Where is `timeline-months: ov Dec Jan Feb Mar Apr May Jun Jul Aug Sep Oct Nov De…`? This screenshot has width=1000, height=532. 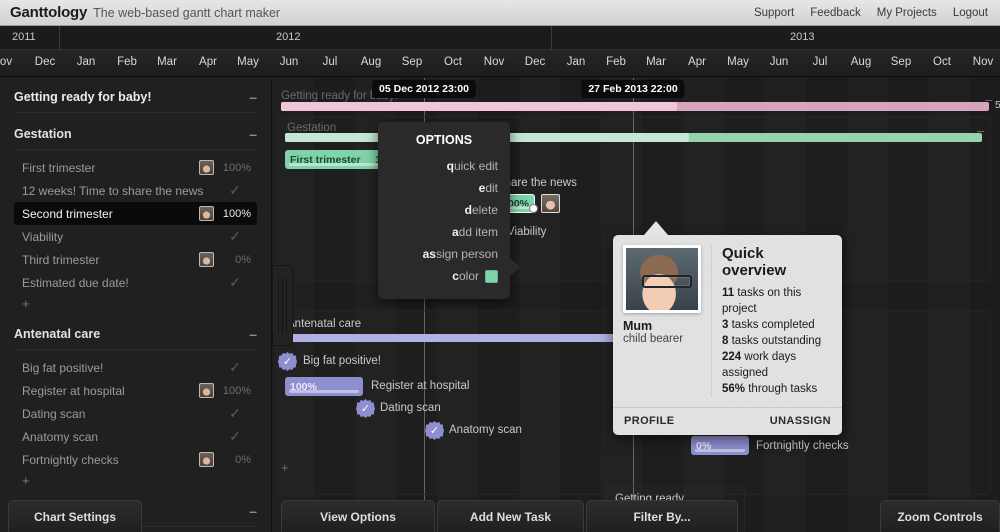 timeline-months: ov Dec Jan Feb Mar Apr May Jun Jul Aug Sep Oct Nov De… is located at coordinates (500, 63).